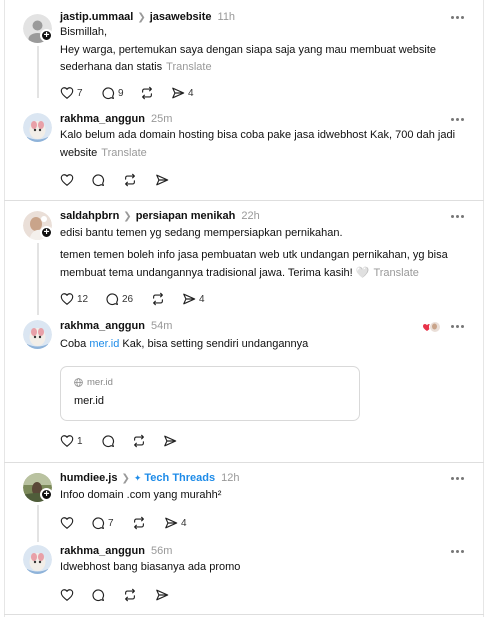 The height and width of the screenshot is (617, 489). I want to click on post-time: 12h, so click(230, 478).